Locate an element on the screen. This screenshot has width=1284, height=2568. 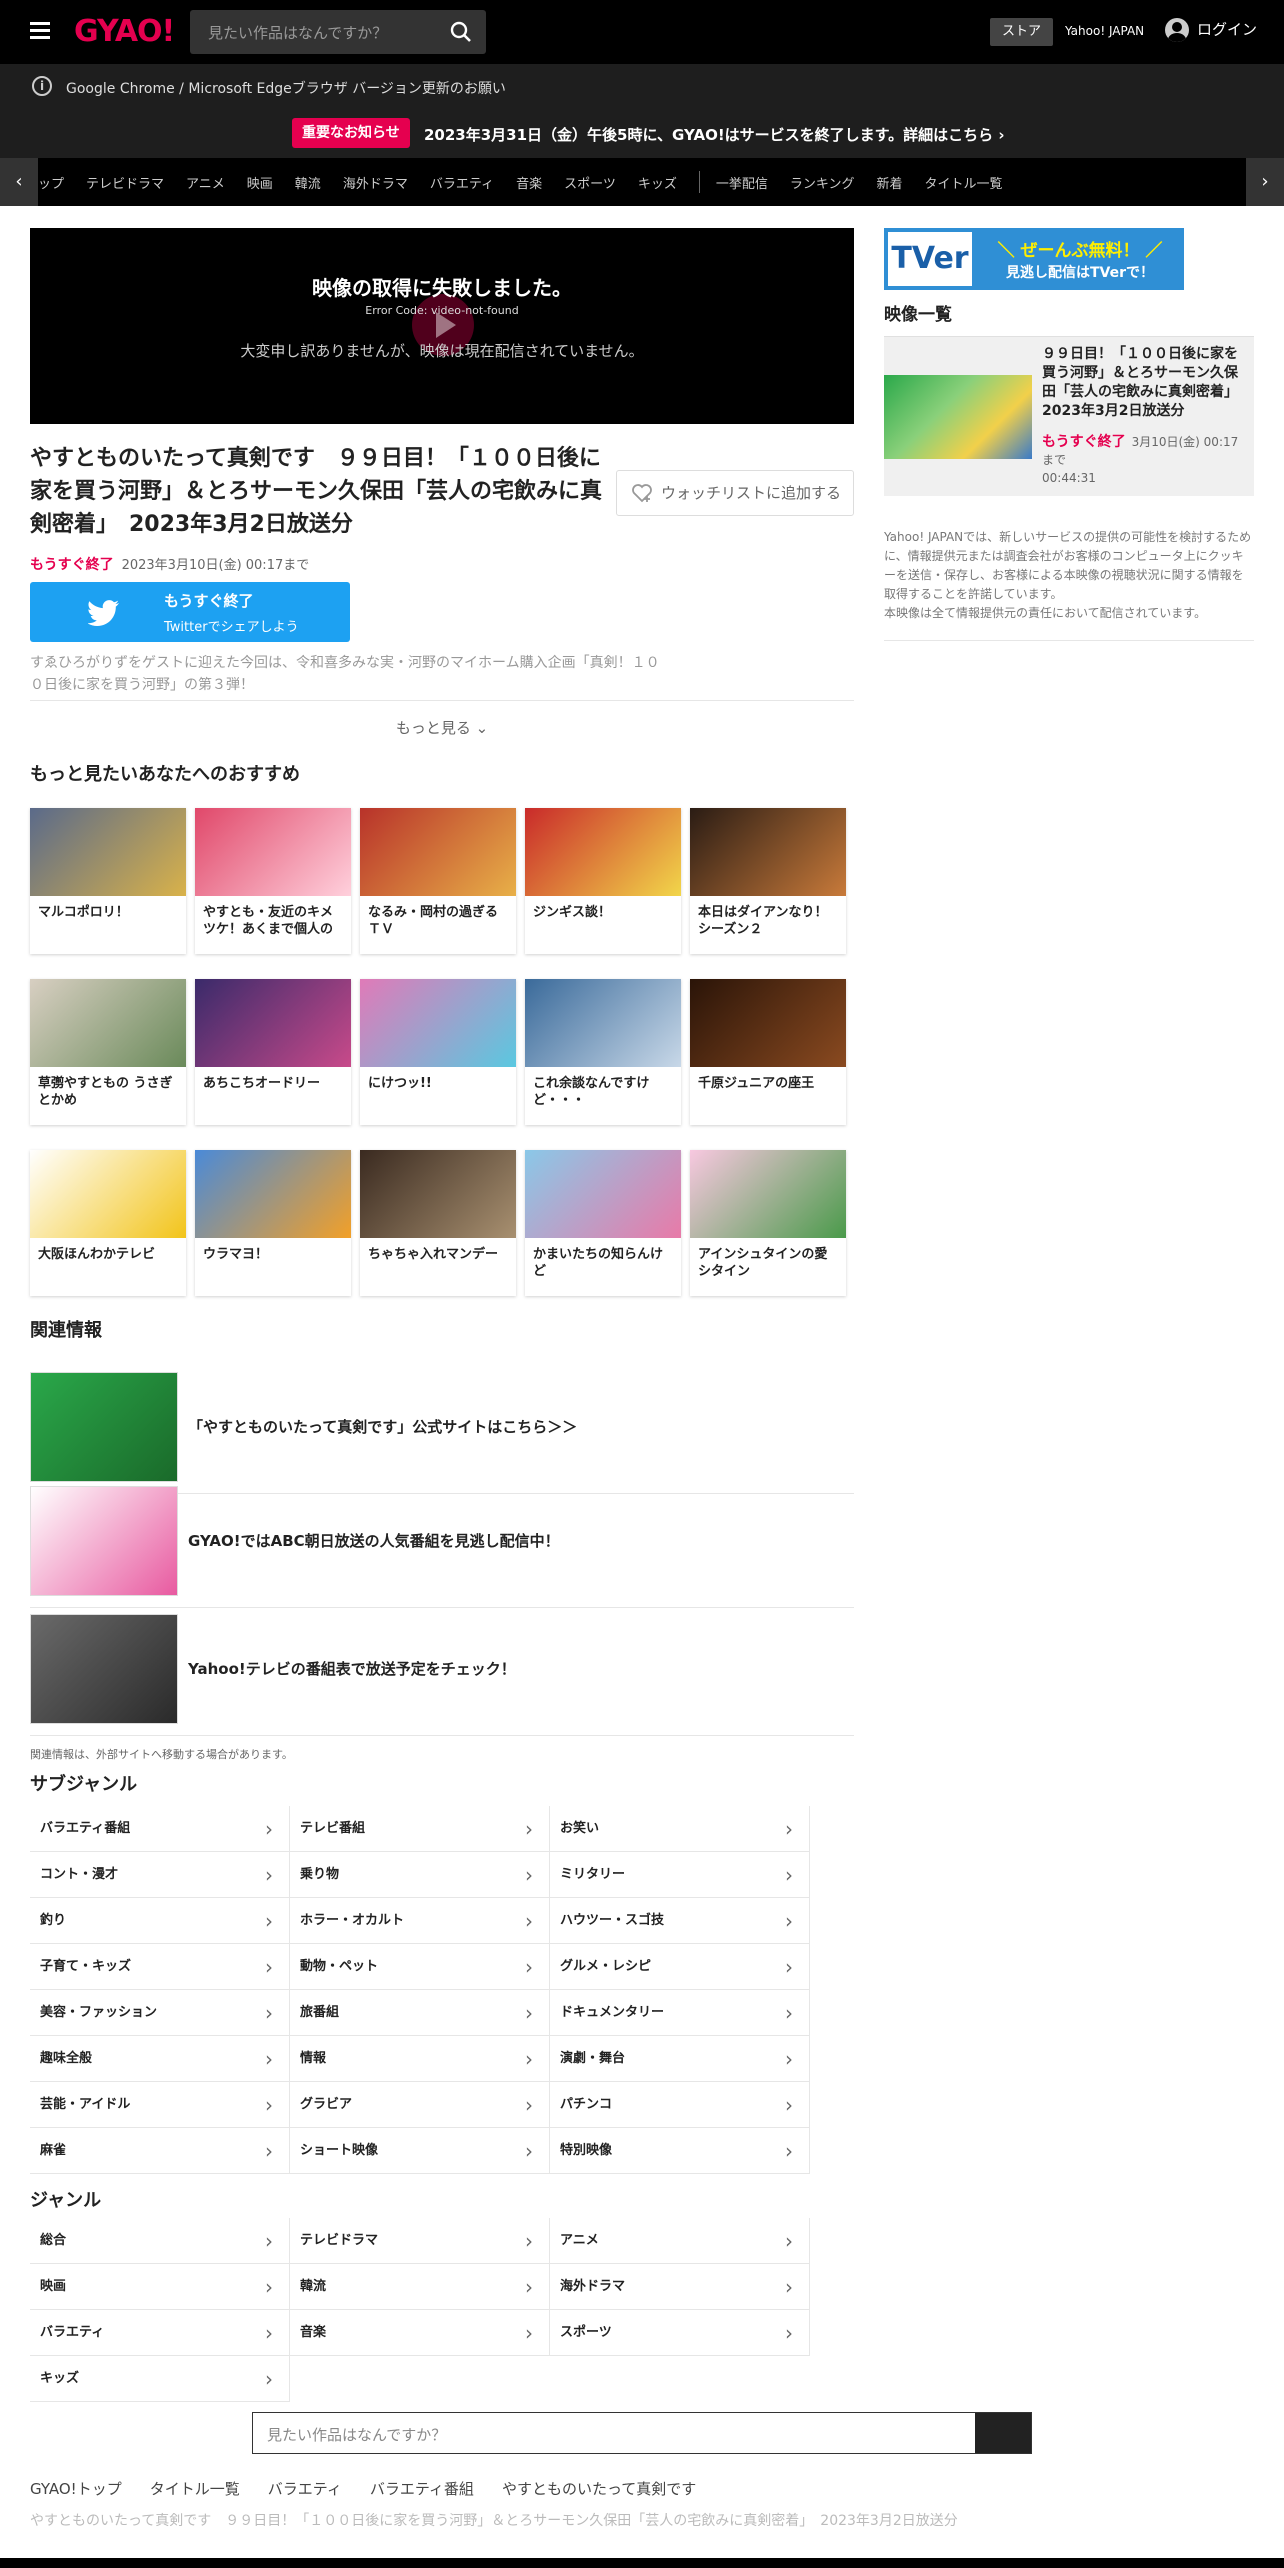
breadcrumb-item: やすとものいたって真剣です is located at coordinates (599, 2489).